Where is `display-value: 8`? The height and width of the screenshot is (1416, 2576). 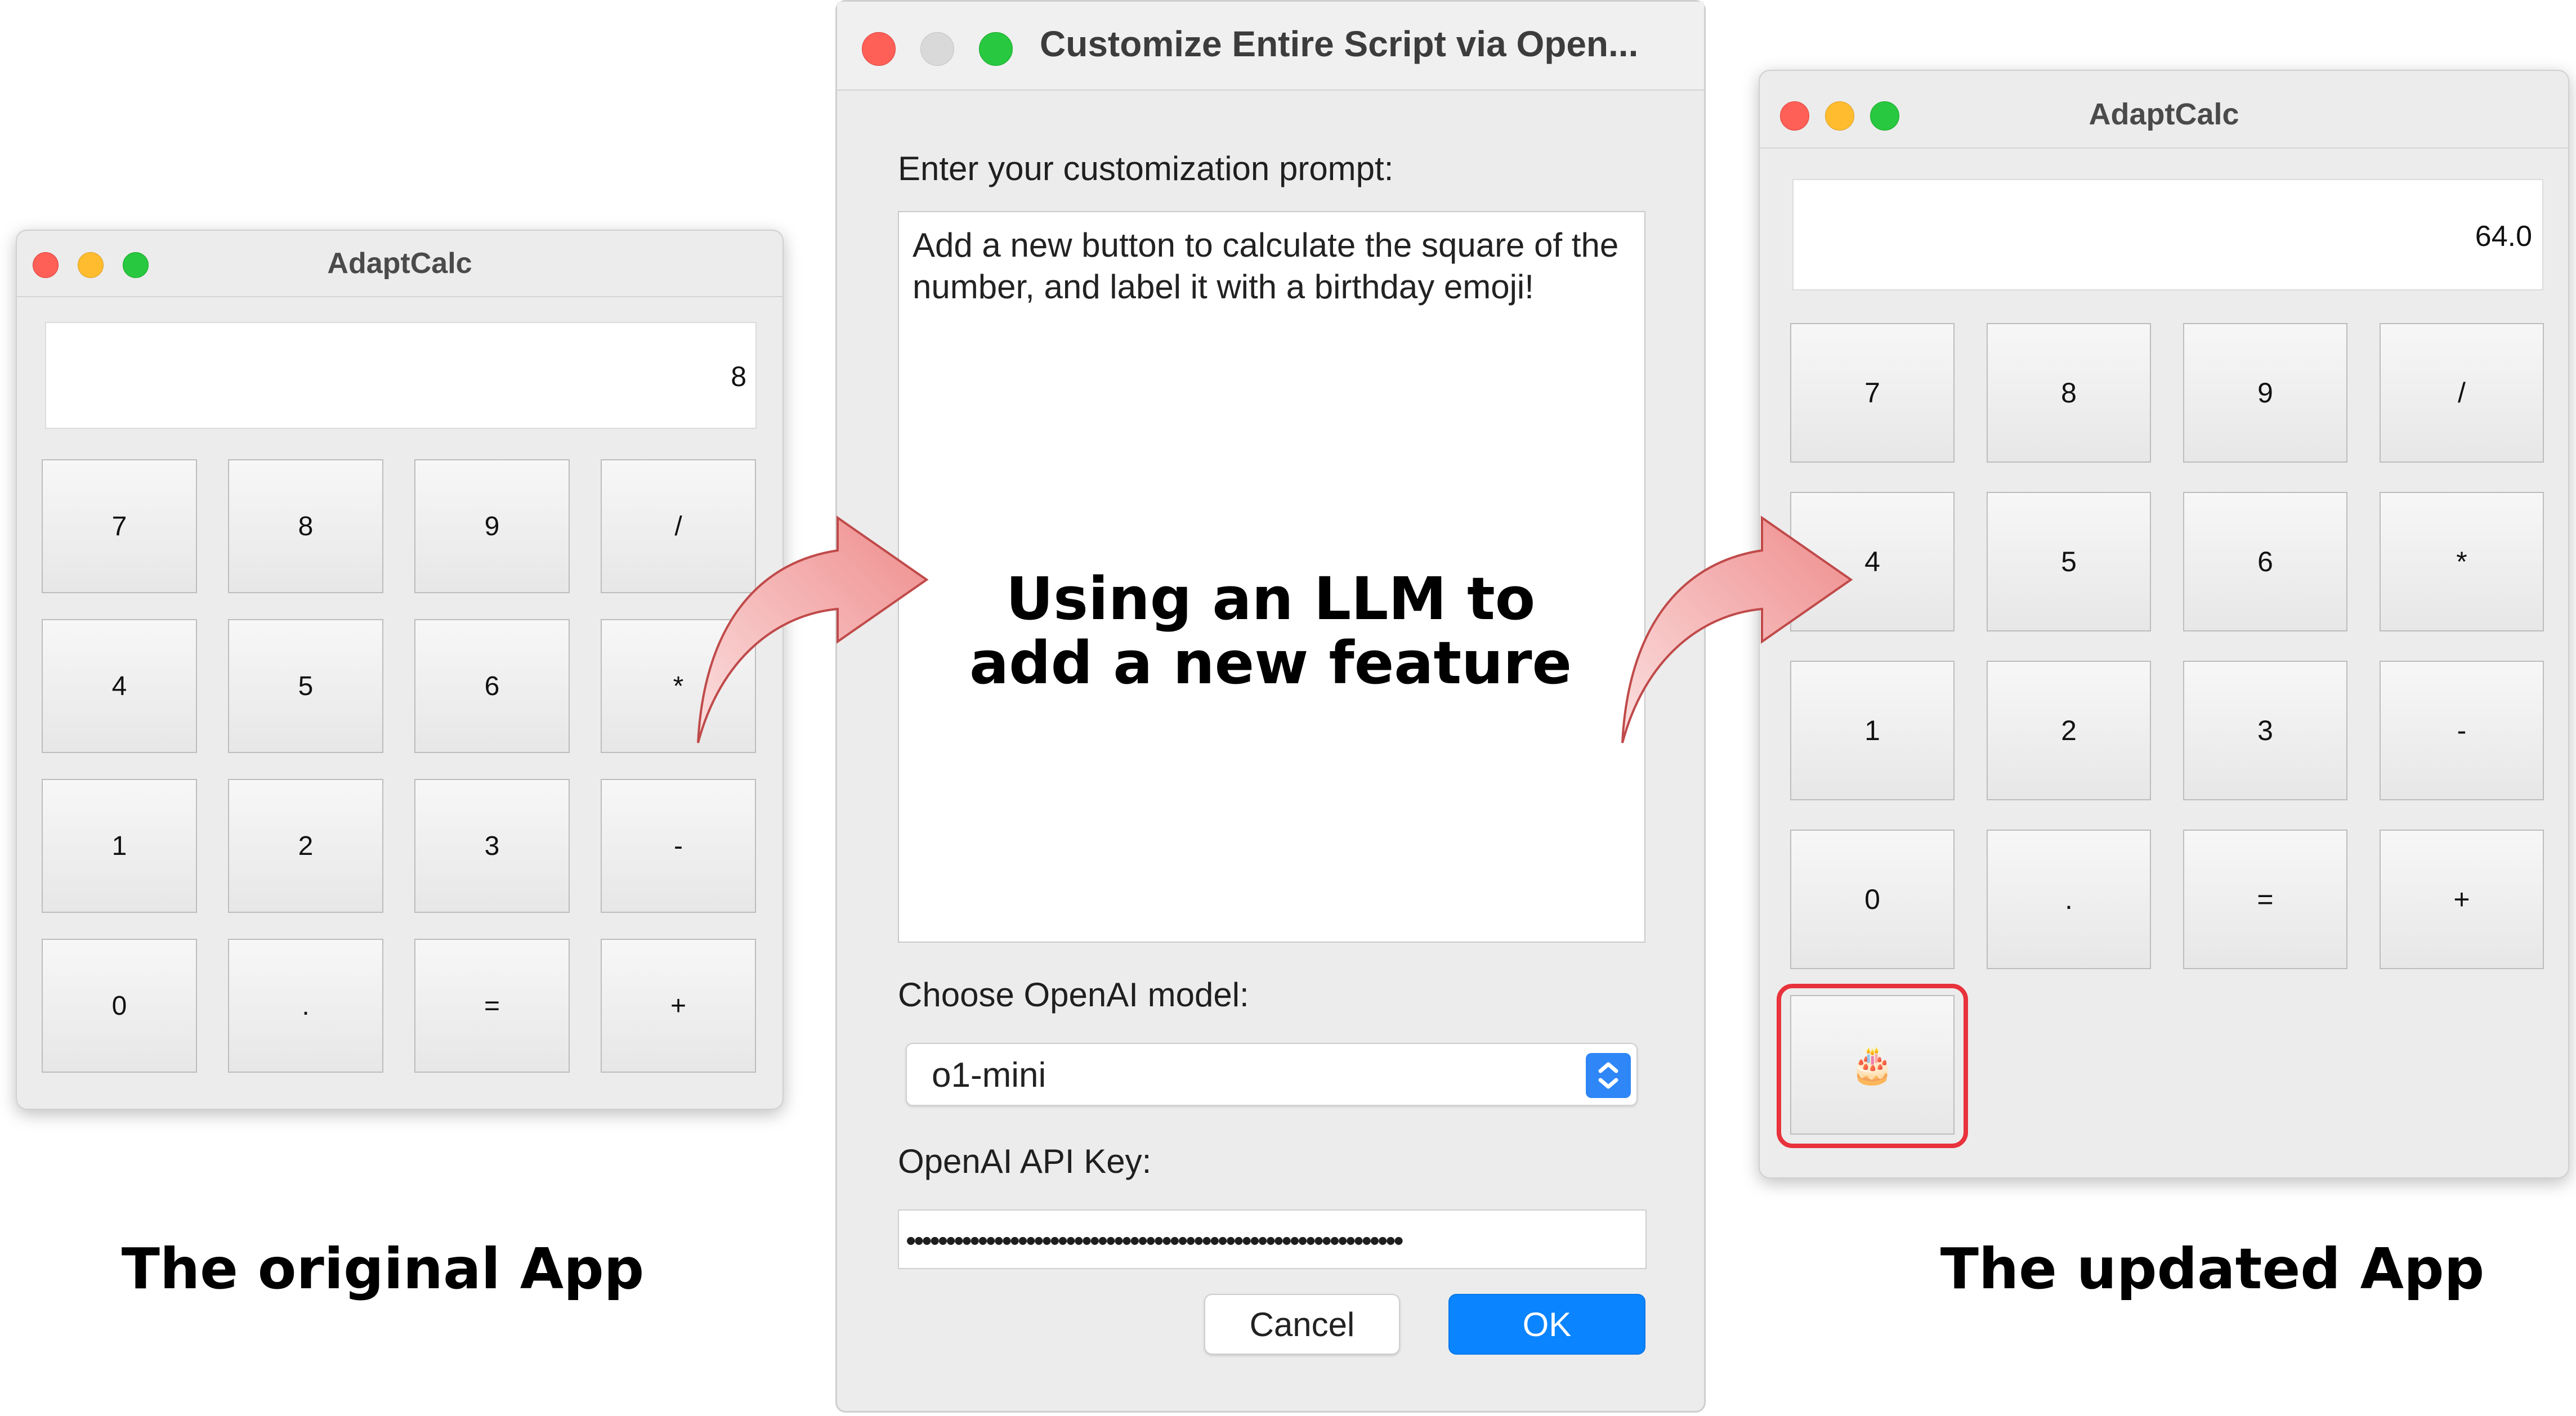
display-value: 8 is located at coordinates (738, 376).